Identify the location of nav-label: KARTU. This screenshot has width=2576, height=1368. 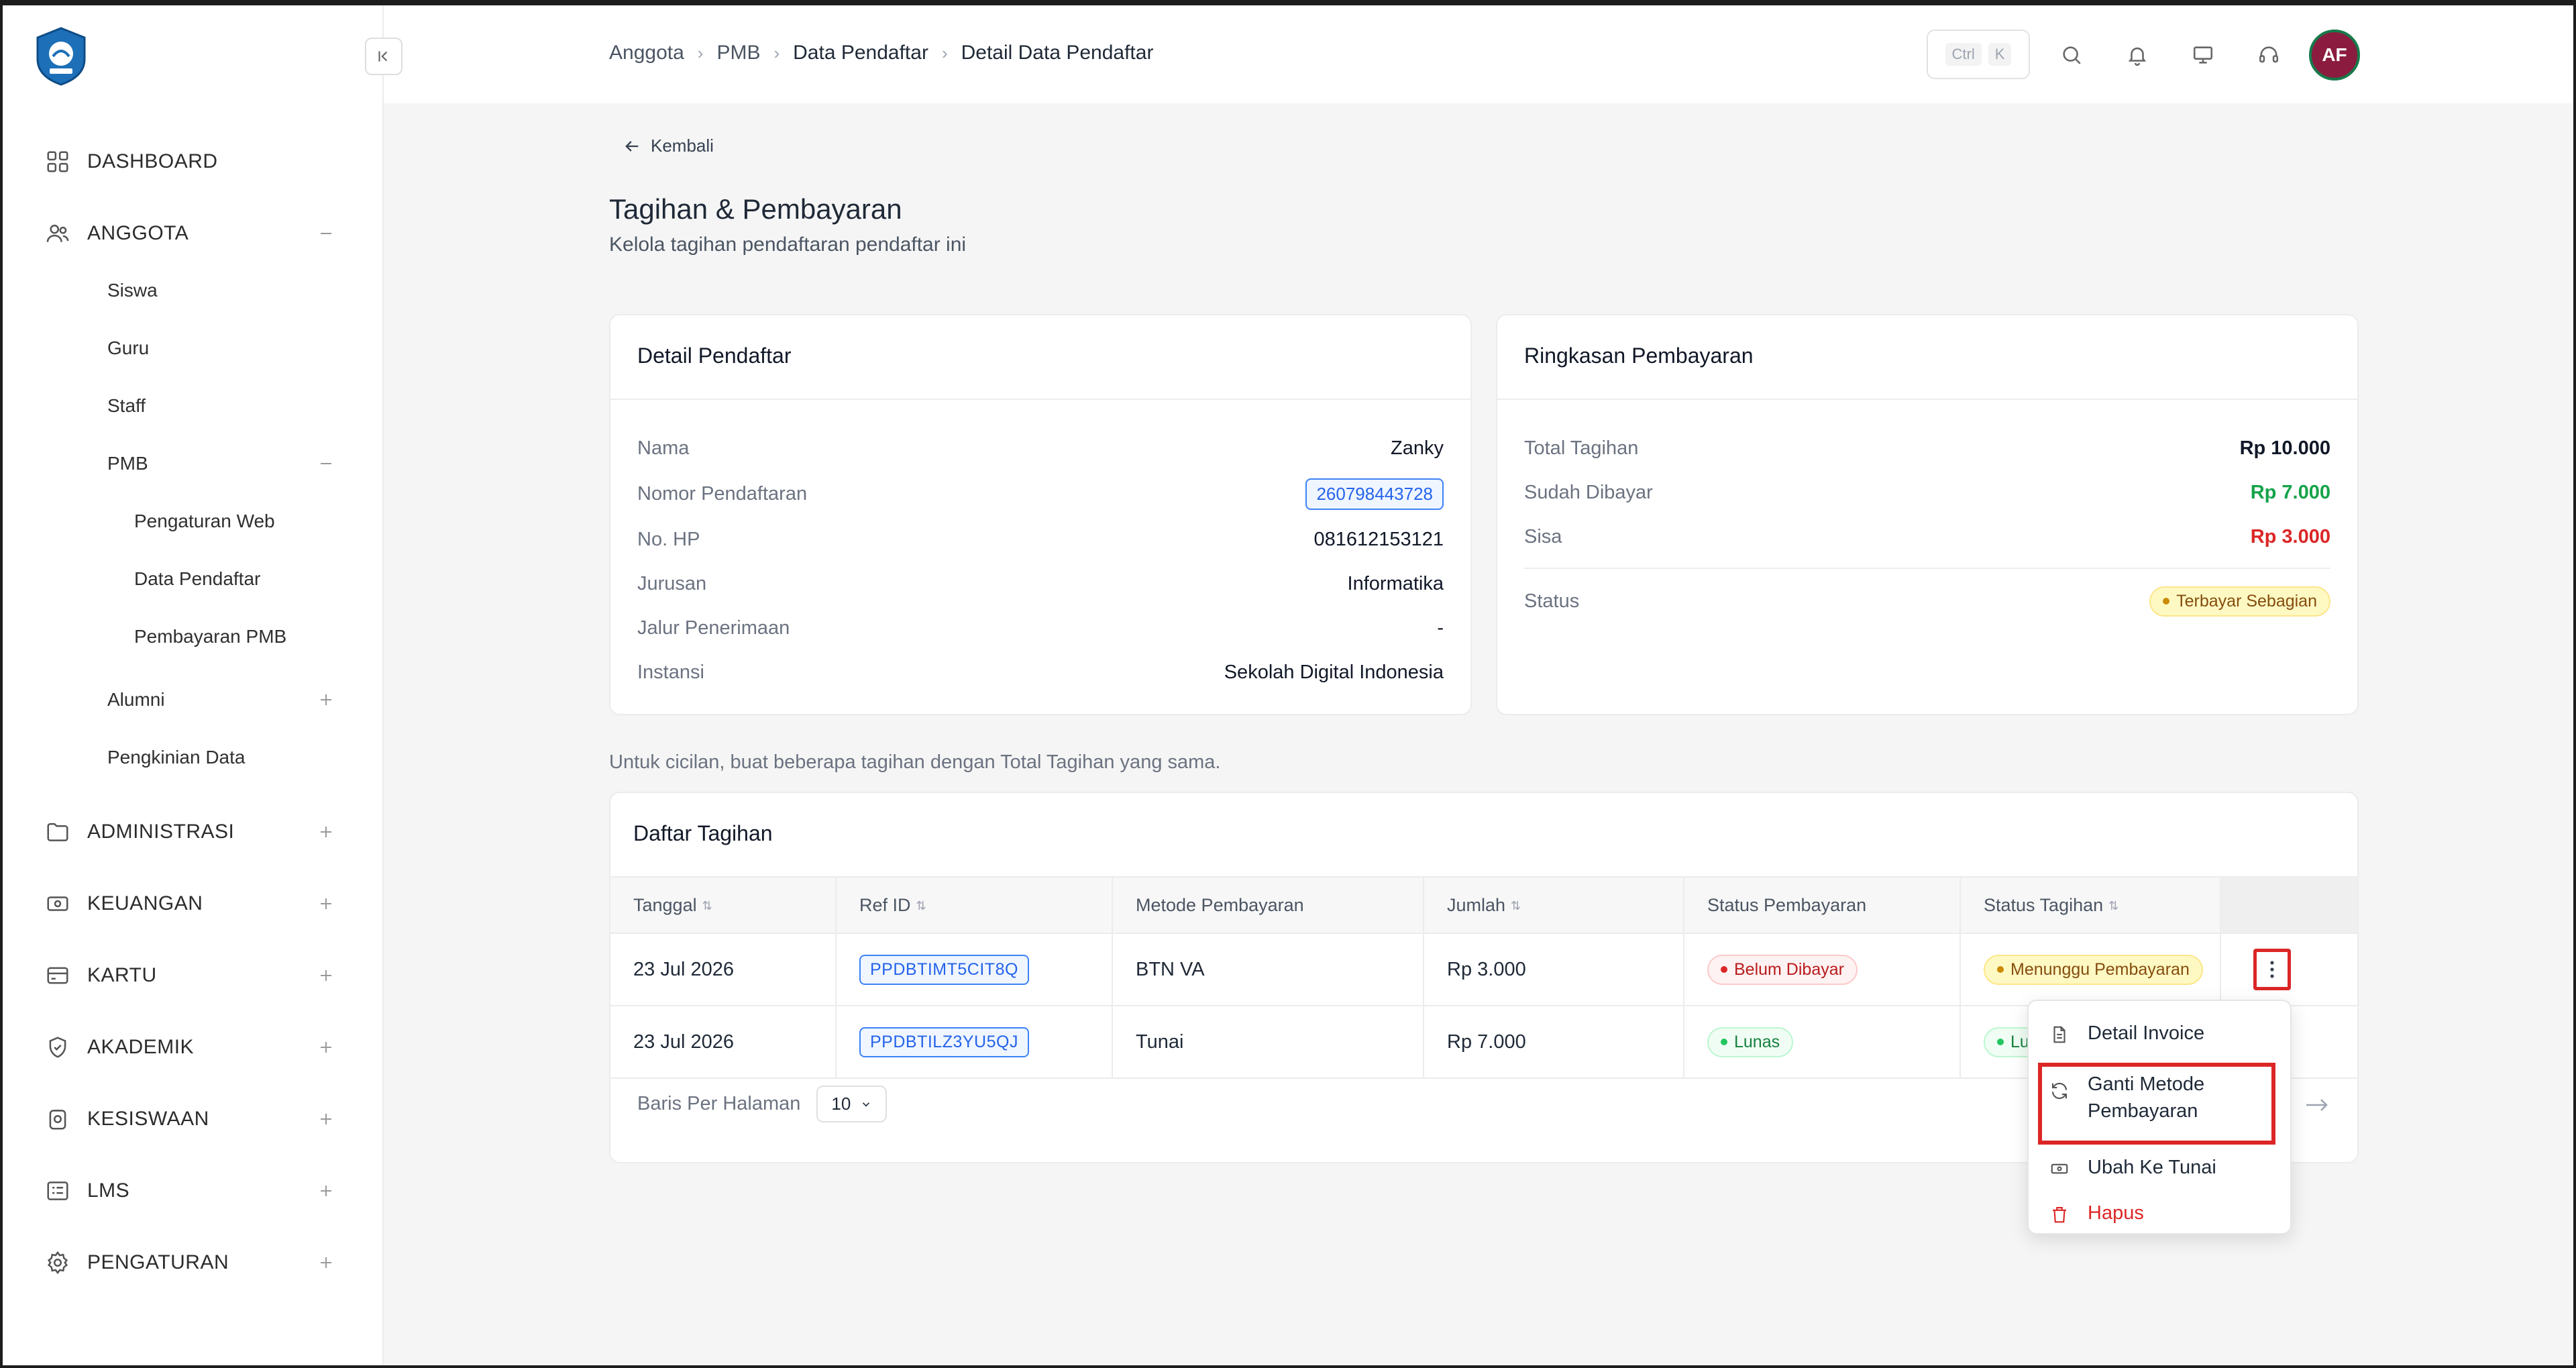
(122, 975).